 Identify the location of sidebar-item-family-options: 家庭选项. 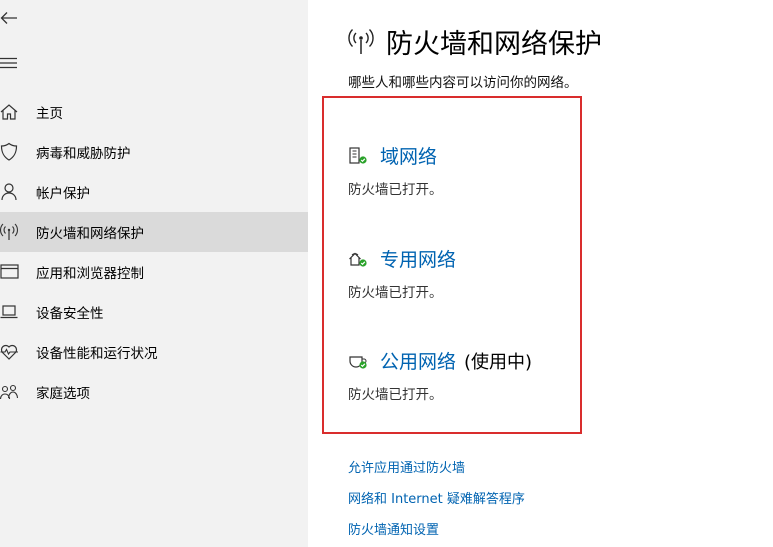
(154, 392).